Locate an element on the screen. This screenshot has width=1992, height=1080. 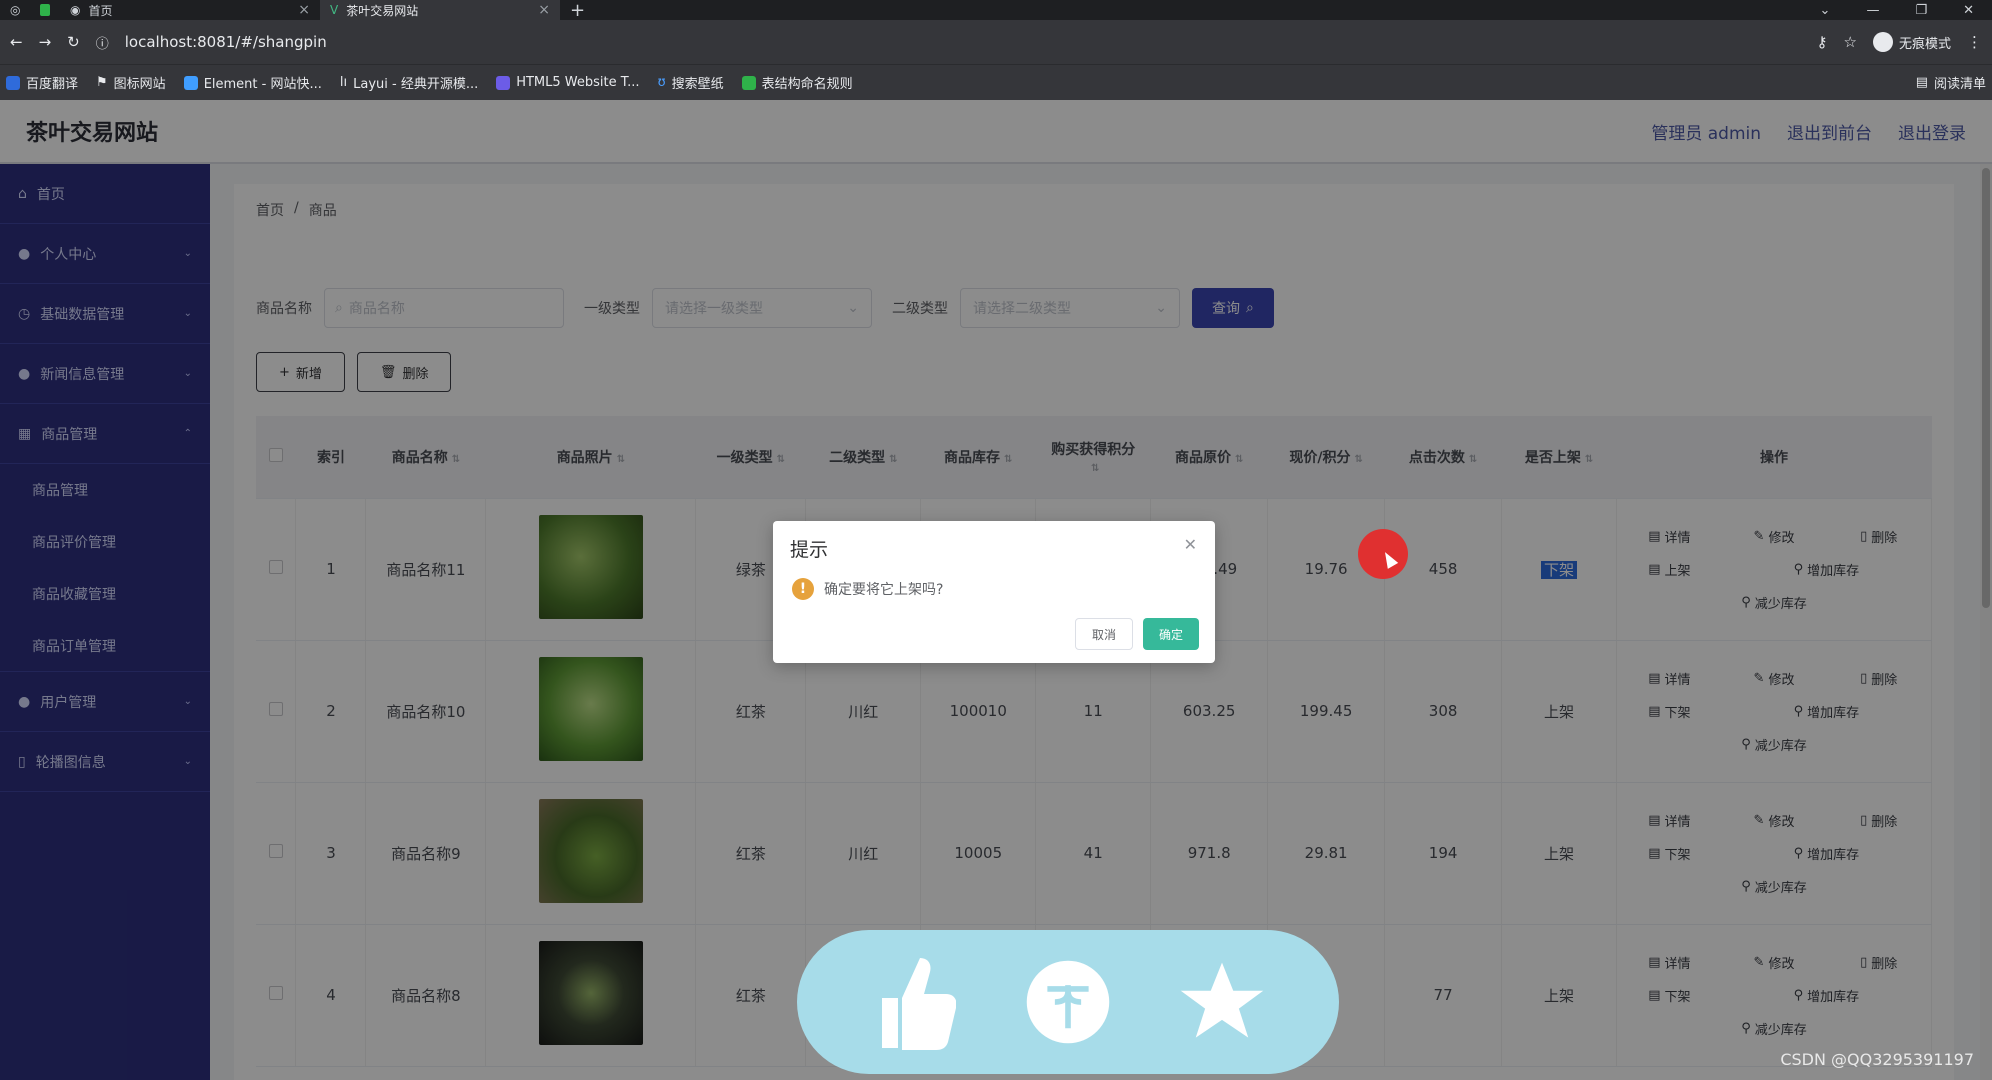
minimize-icon: — is located at coordinates (1872, 10).